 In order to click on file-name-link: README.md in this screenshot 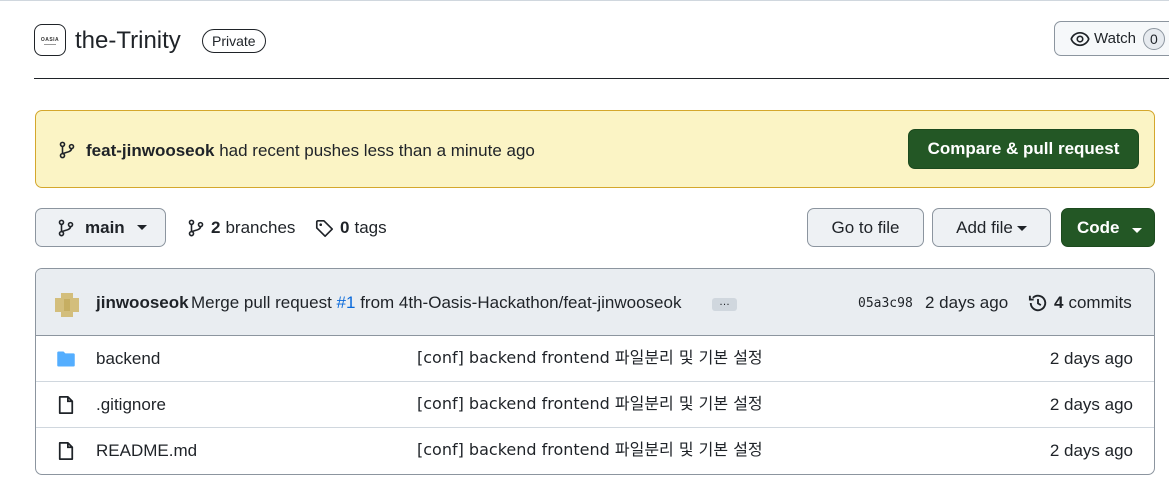, I will do `click(146, 451)`.